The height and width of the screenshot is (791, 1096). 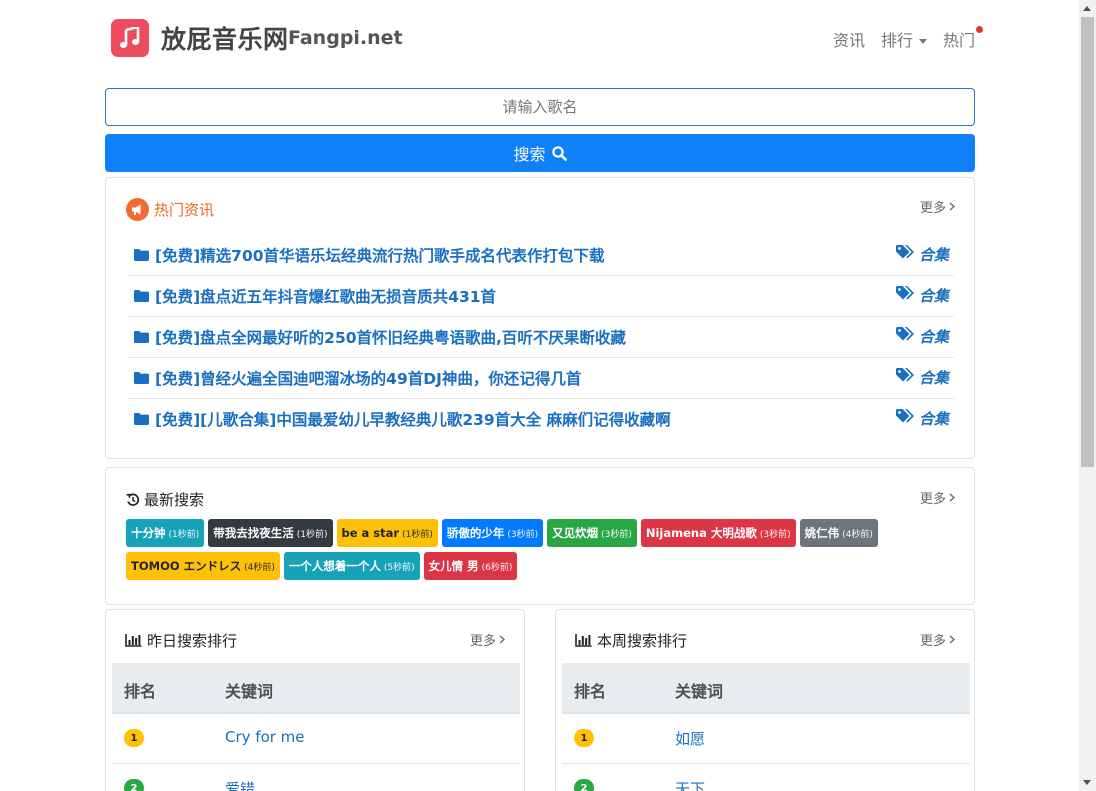 What do you see at coordinates (1087, 242) in the screenshot?
I see `scrollbar-thumb` at bounding box center [1087, 242].